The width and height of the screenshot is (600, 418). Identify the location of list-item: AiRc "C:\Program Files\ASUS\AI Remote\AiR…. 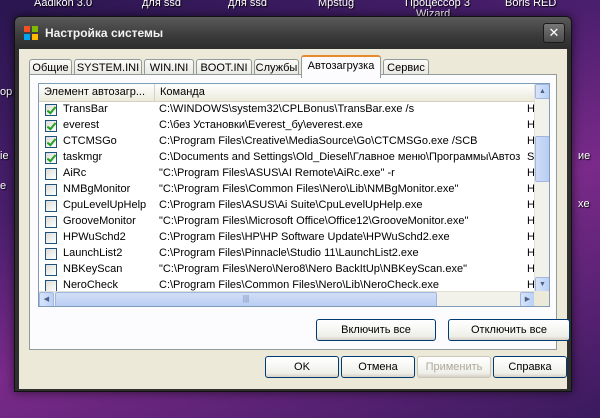
(287, 174).